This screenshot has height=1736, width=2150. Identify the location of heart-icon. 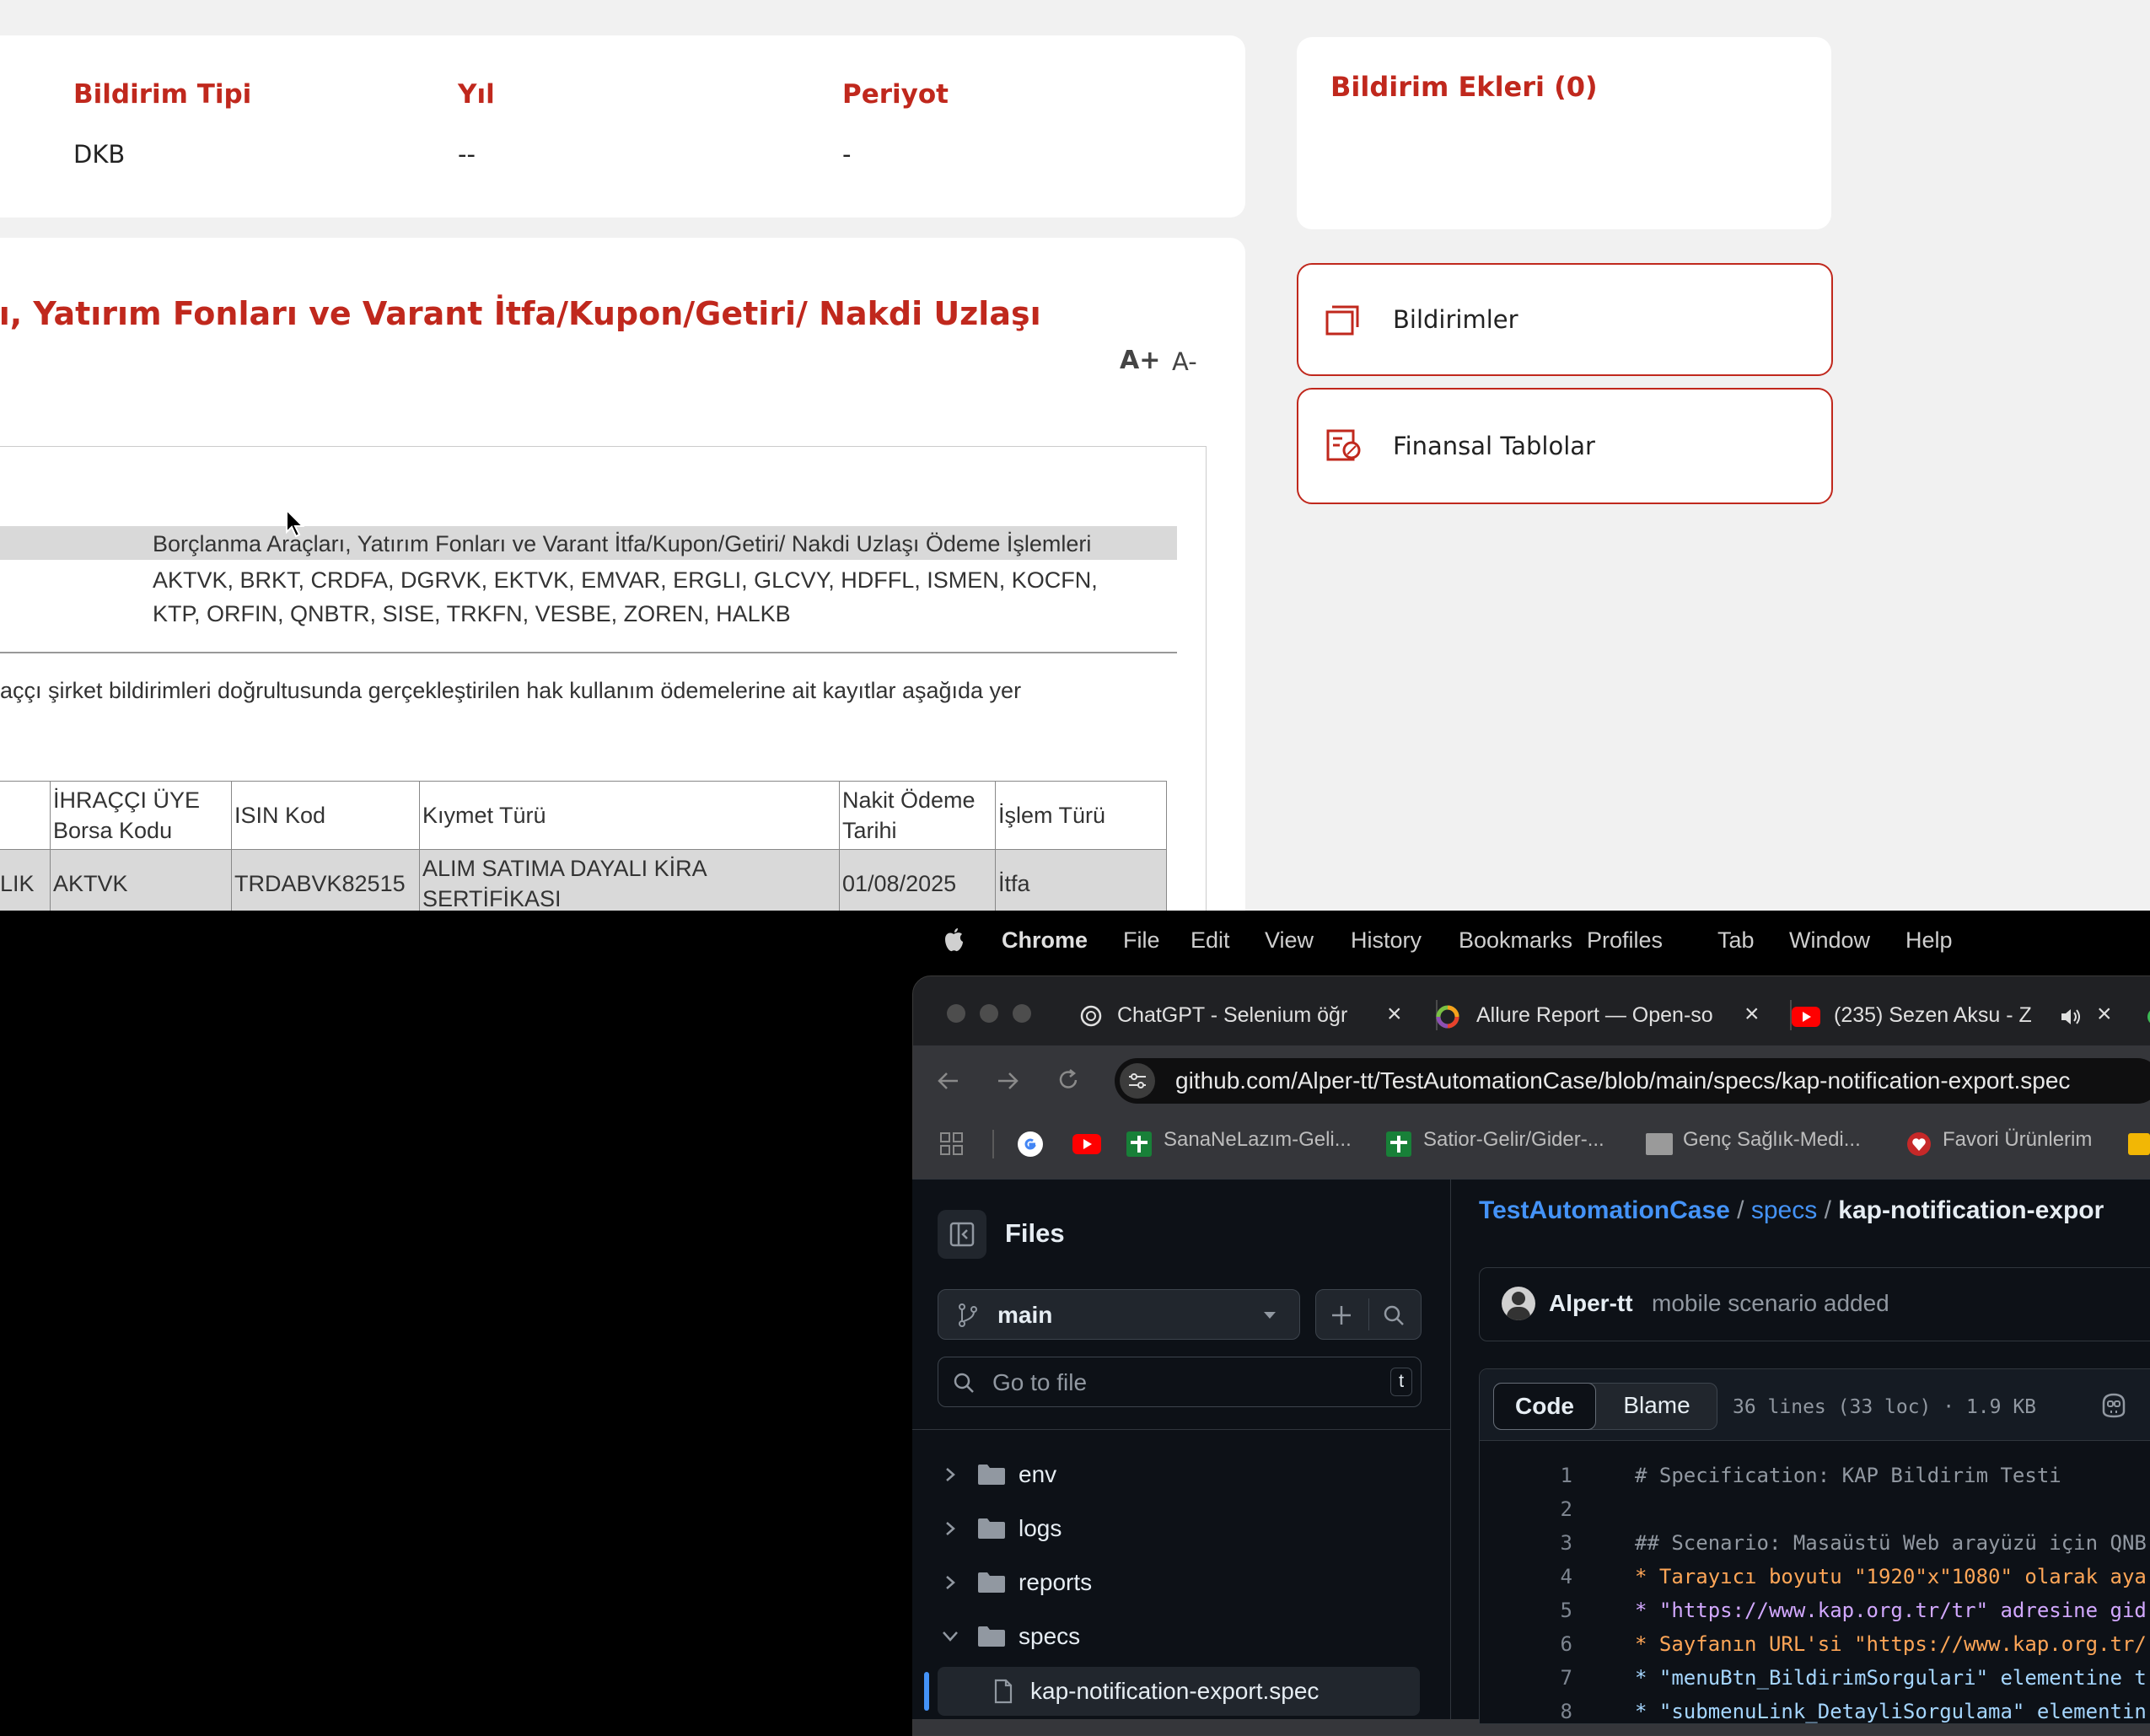
(1919, 1144).